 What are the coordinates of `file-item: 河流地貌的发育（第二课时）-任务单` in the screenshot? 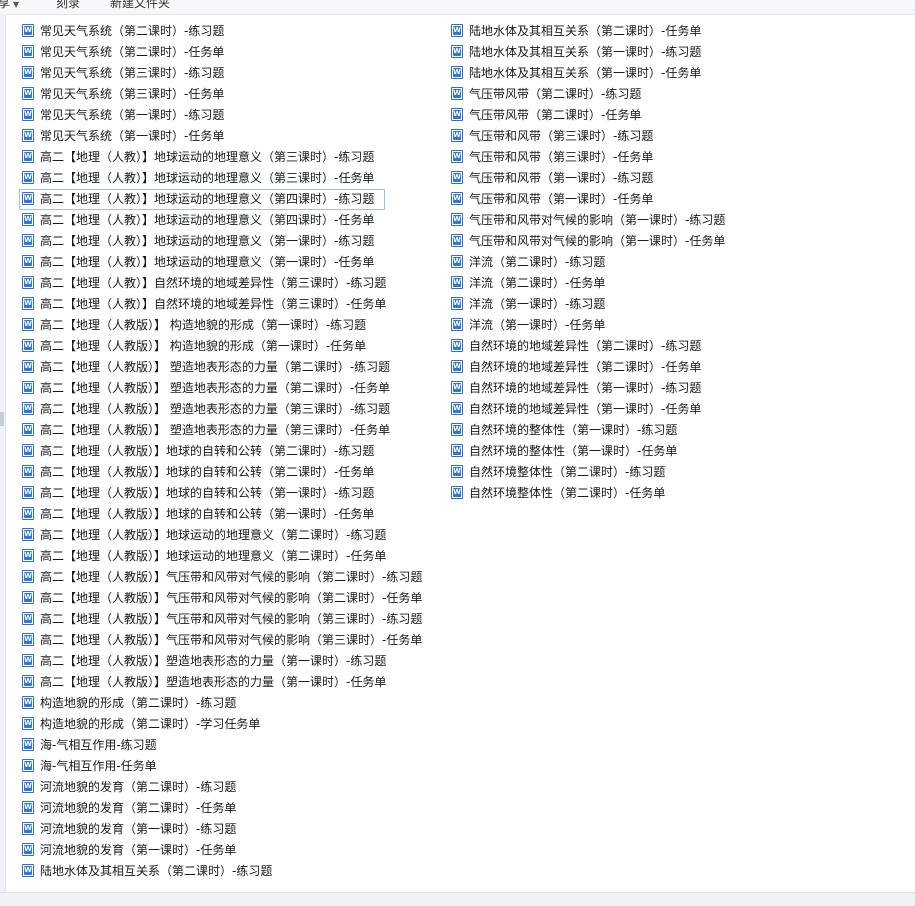 It's located at (229, 808).